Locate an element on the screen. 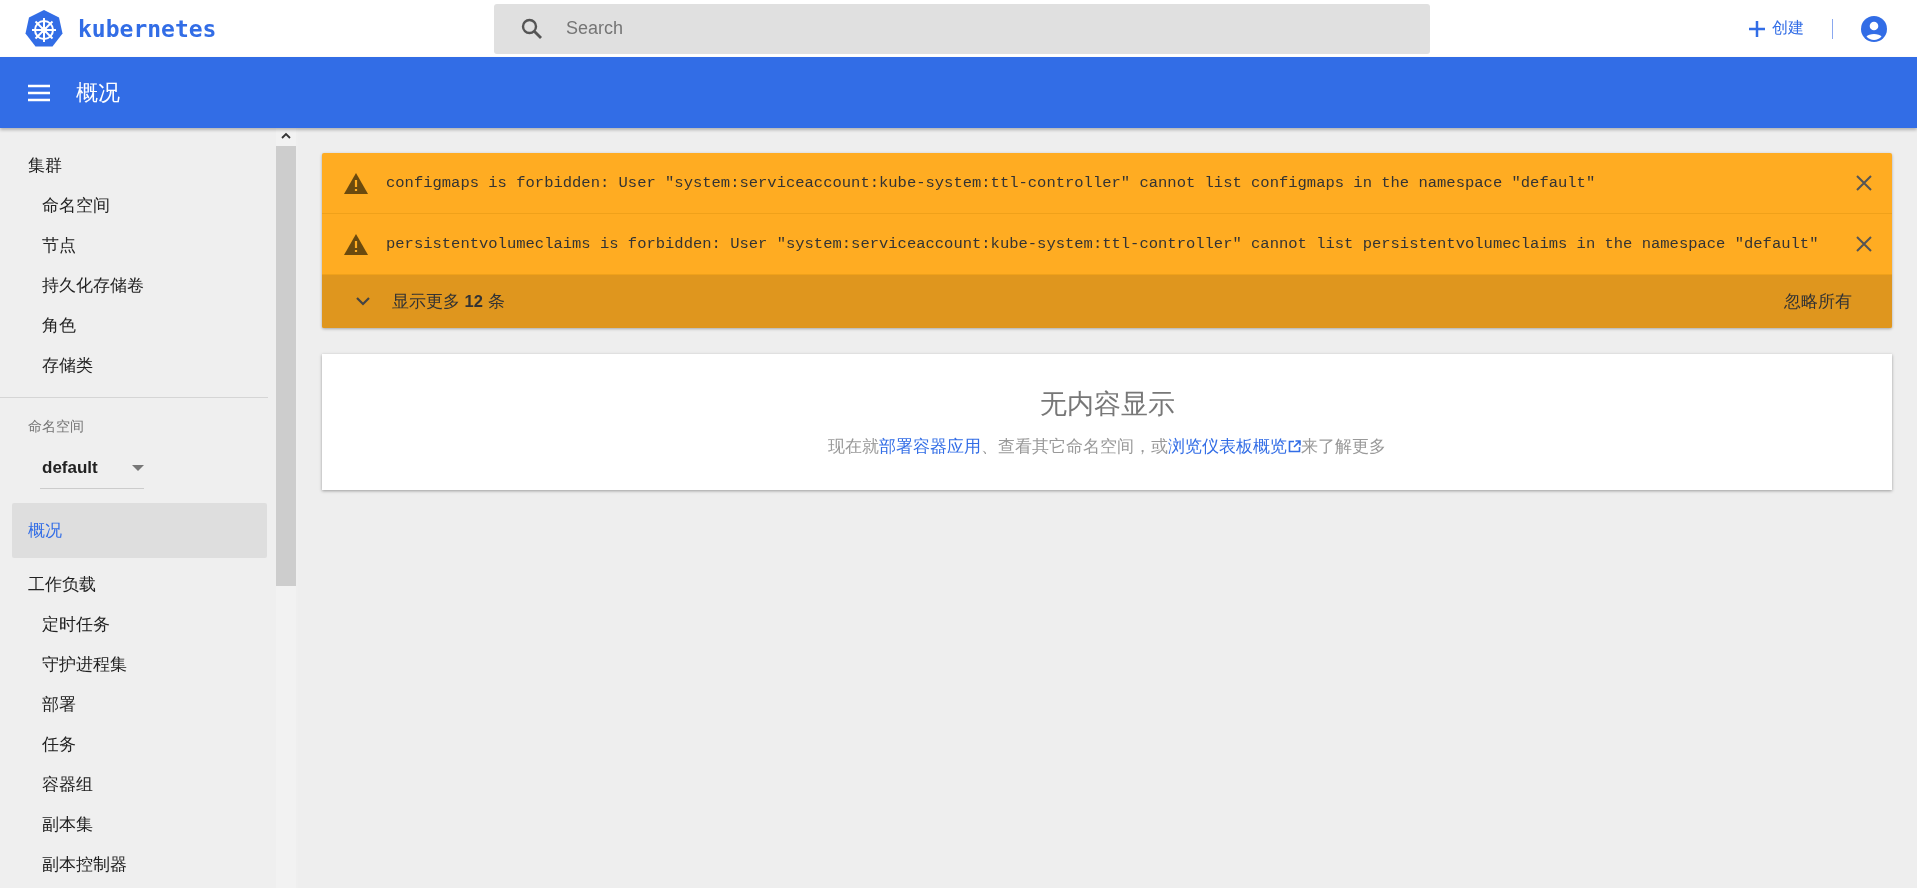  menu-icon is located at coordinates (39, 92).